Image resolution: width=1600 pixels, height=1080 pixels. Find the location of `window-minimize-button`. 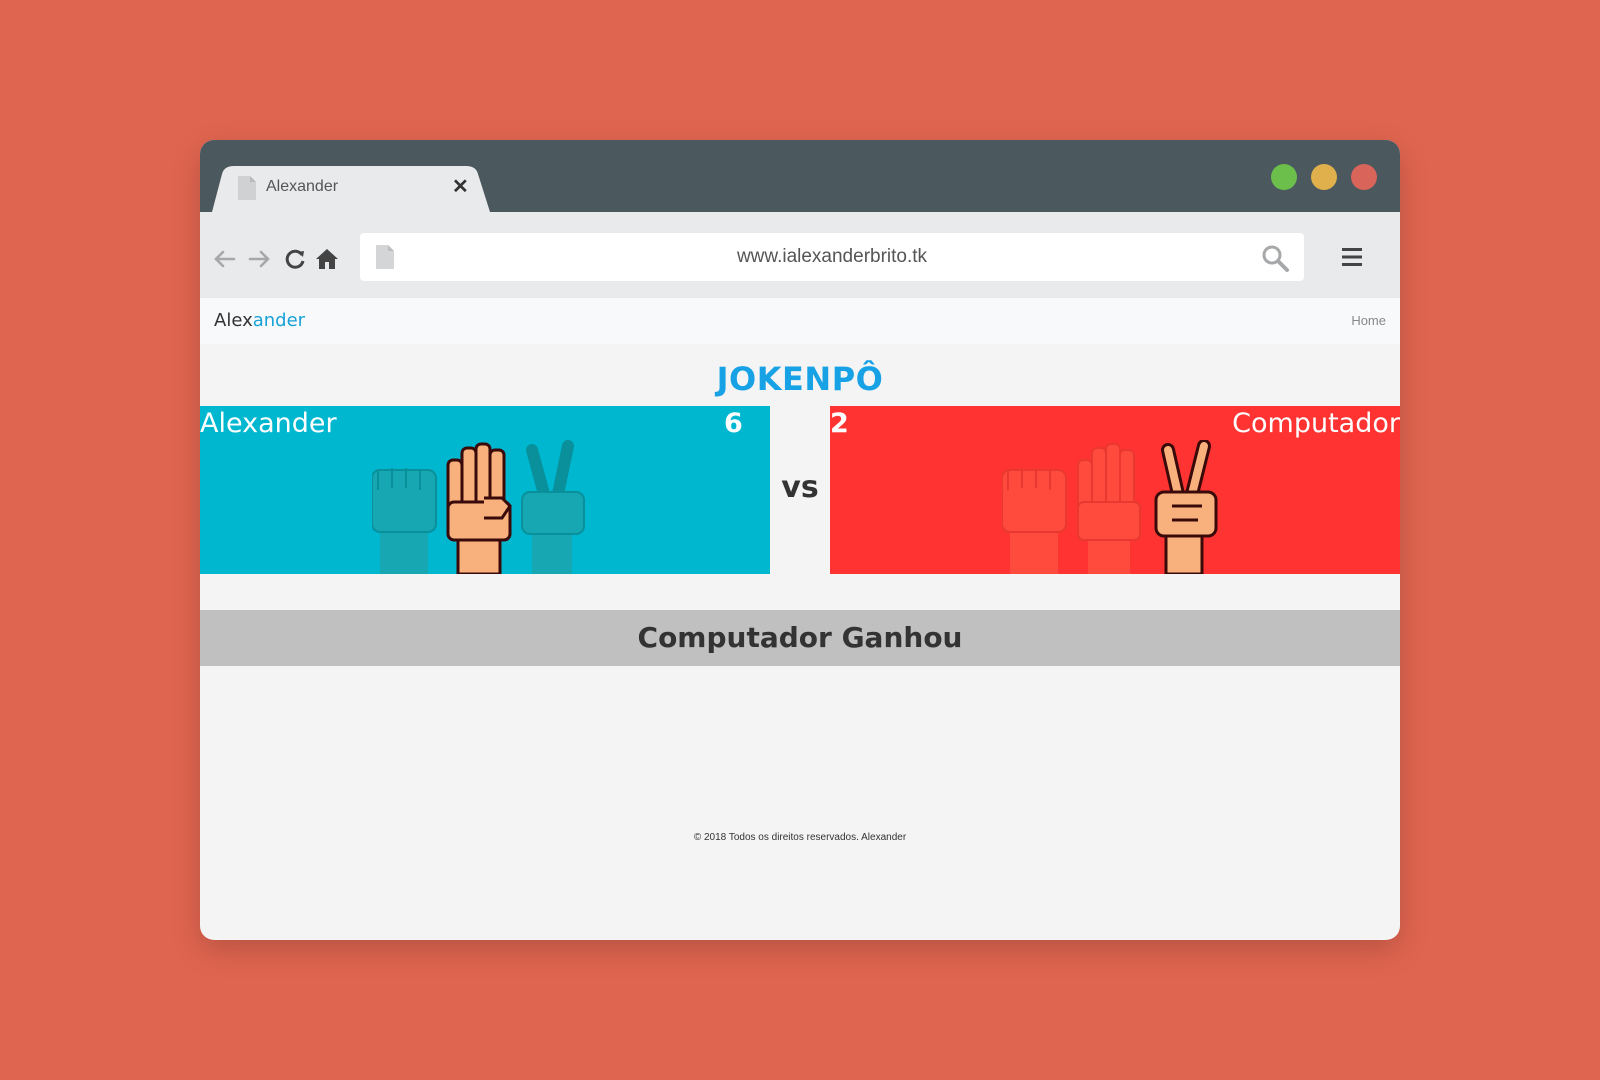

window-minimize-button is located at coordinates (1324, 177).